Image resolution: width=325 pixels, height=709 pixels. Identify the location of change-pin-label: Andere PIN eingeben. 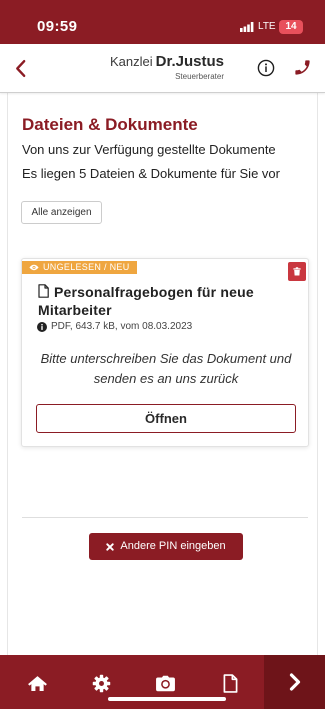
(173, 546).